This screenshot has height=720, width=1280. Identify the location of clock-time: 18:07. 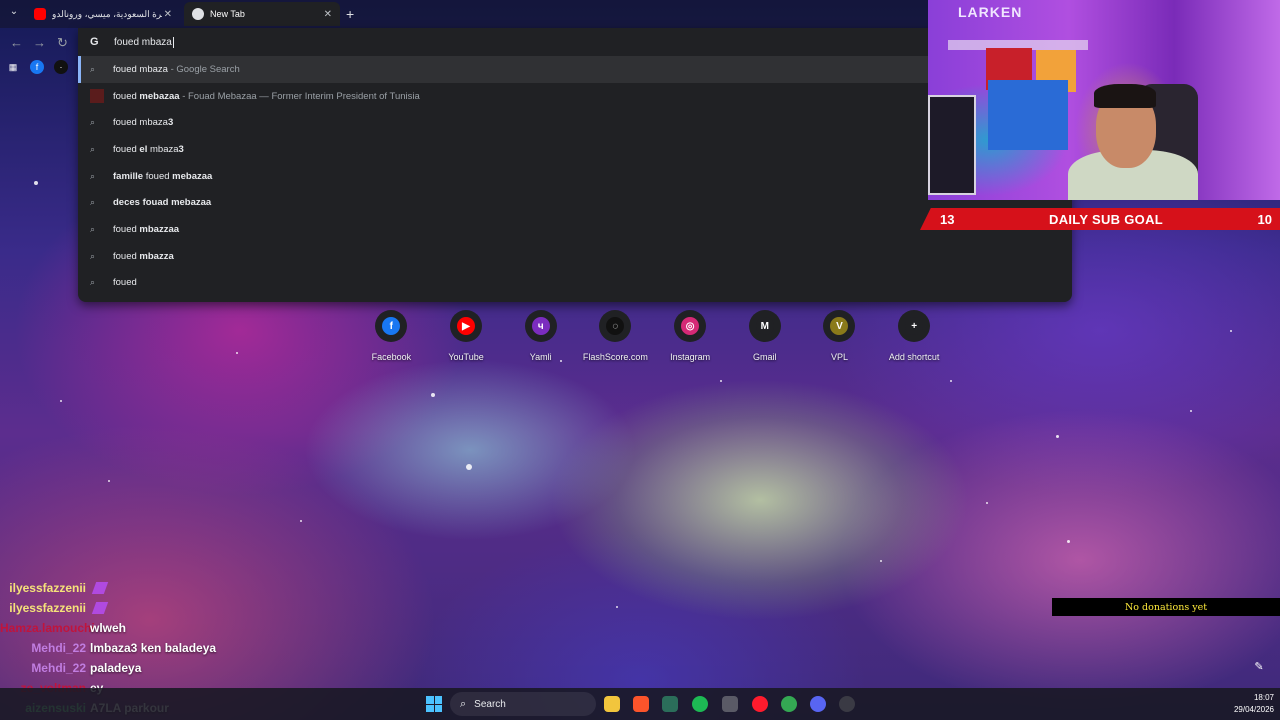
(1263, 697).